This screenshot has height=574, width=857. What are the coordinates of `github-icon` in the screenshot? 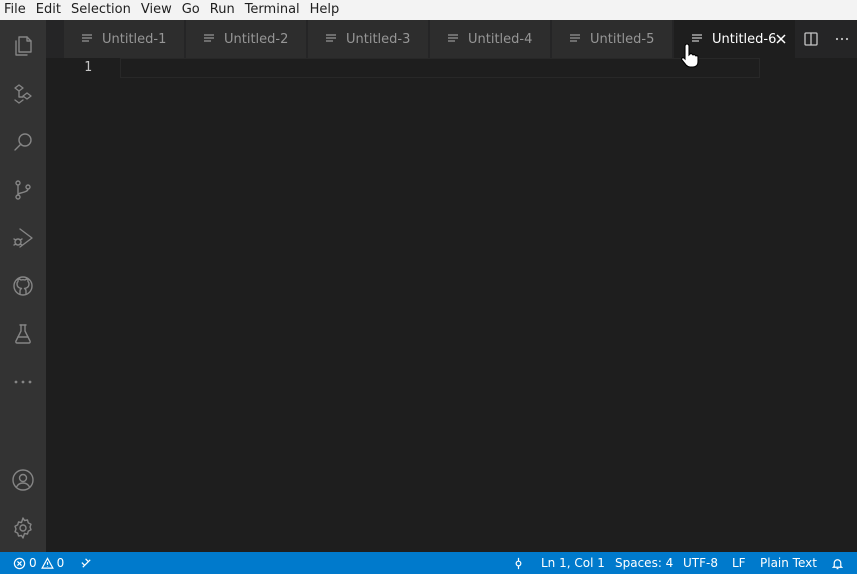 It's located at (23, 286).